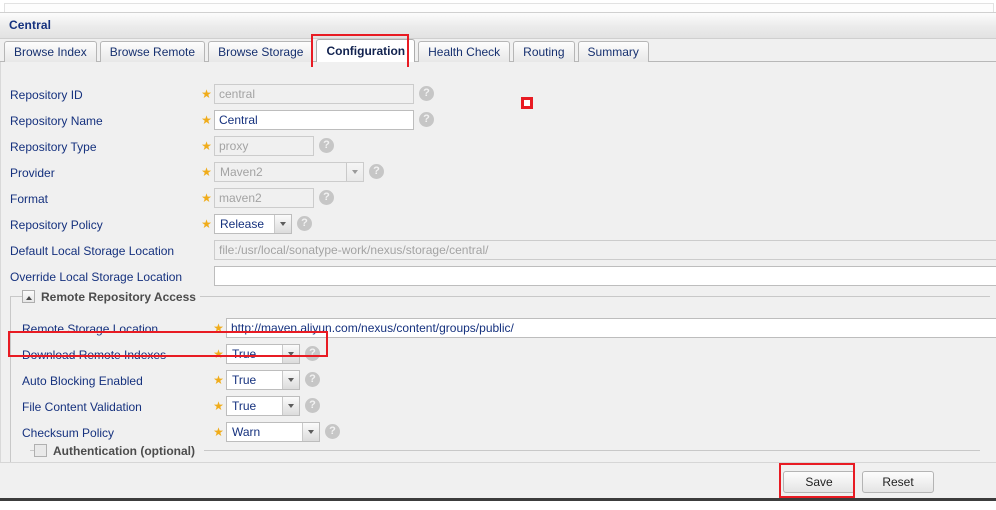 The width and height of the screenshot is (996, 510). Describe the element at coordinates (611, 328) in the screenshot. I see `remote-storage-location-input` at that location.